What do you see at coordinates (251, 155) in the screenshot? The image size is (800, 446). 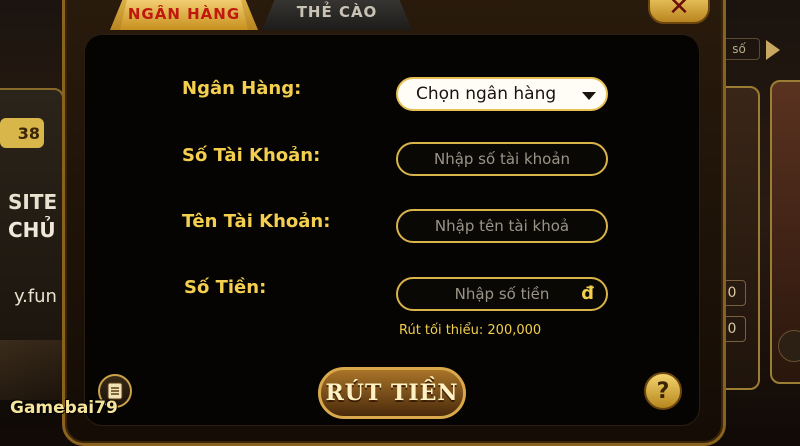 I see `account-number-label: Số Tài Khoản:` at bounding box center [251, 155].